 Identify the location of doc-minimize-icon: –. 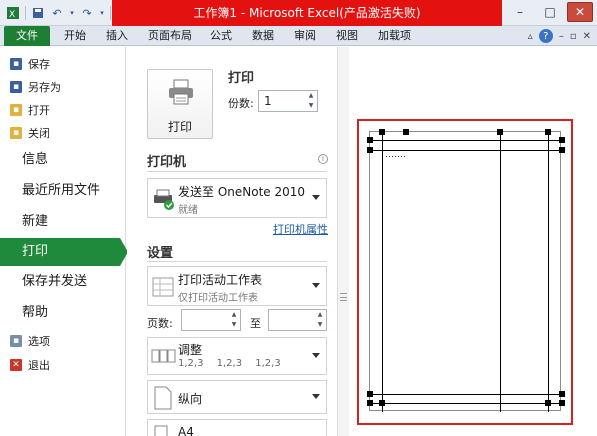
(561, 36).